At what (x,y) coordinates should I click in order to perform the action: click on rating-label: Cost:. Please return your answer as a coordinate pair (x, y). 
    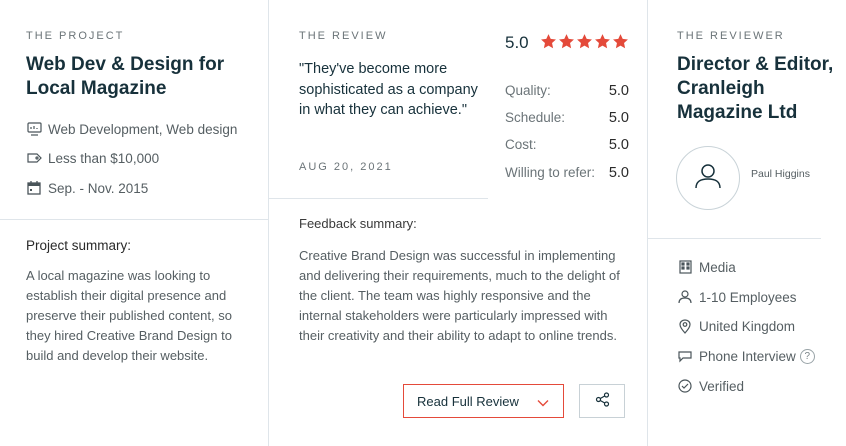
    Looking at the image, I should click on (521, 144).